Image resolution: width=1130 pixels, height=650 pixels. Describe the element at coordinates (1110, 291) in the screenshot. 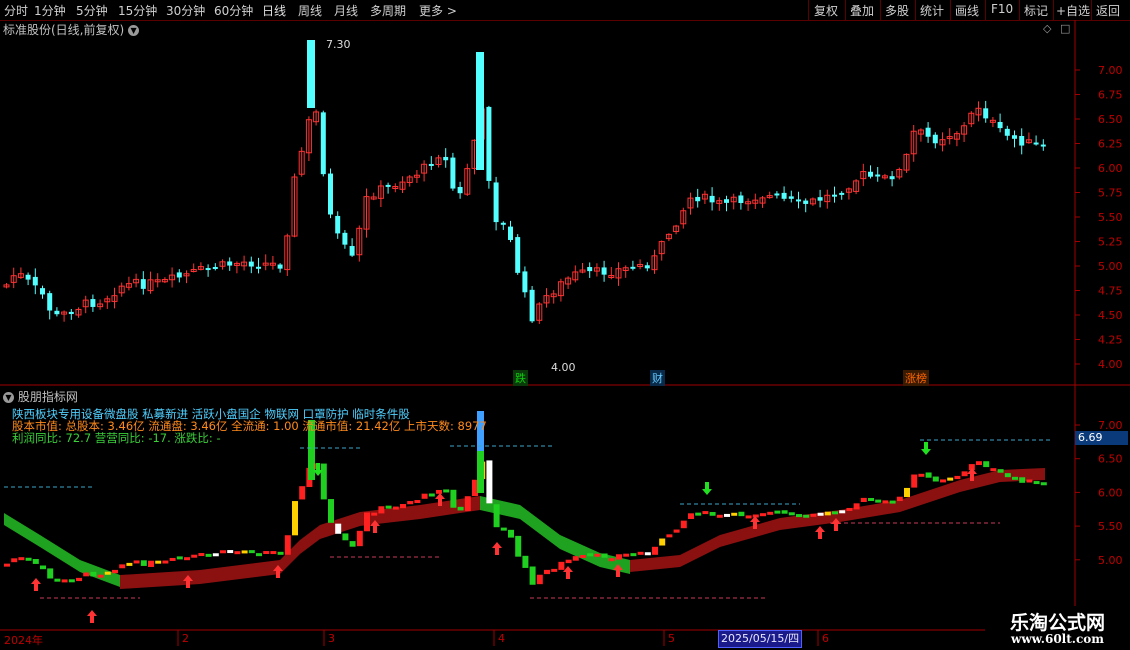

I see `price-tick-label: 4.75` at that location.